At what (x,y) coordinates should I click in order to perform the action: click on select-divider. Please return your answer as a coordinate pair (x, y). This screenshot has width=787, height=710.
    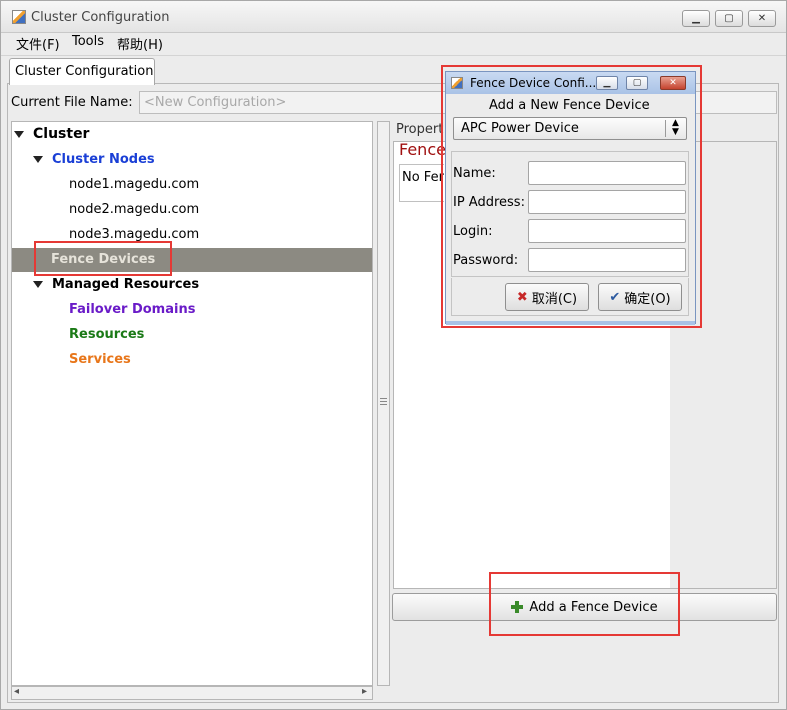
    Looking at the image, I should click on (665, 128).